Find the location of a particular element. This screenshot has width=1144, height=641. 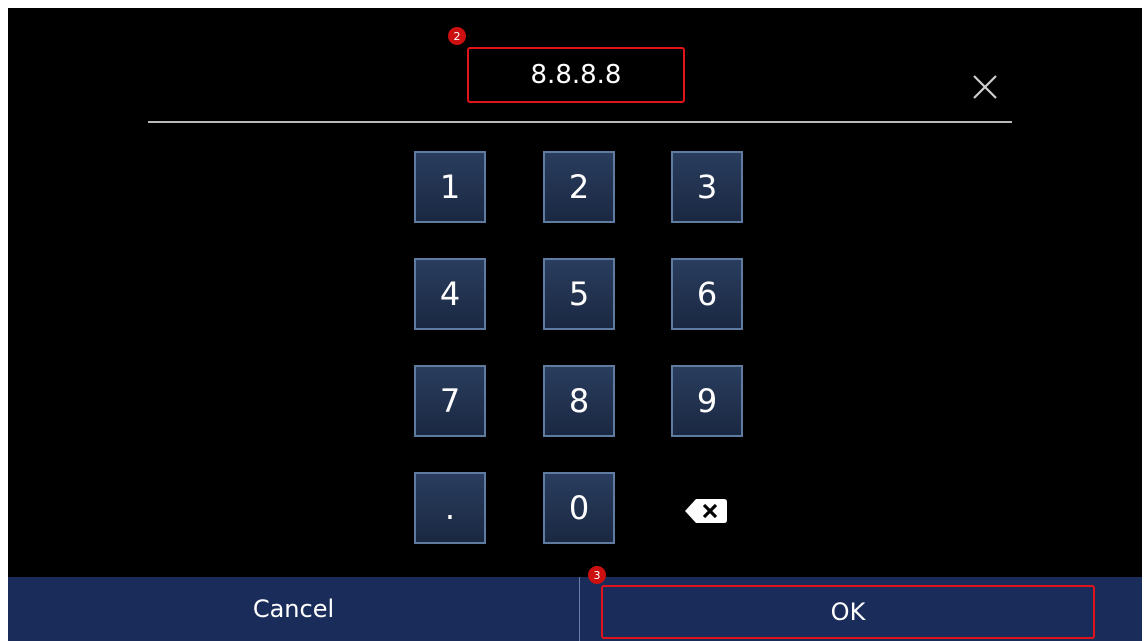

bottom-action-bar: Cancel OK is located at coordinates (575, 609).